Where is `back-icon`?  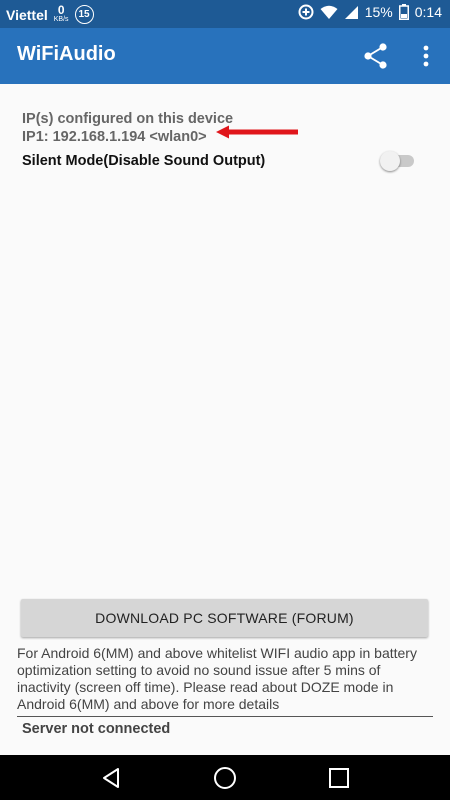
back-icon is located at coordinates (111, 778).